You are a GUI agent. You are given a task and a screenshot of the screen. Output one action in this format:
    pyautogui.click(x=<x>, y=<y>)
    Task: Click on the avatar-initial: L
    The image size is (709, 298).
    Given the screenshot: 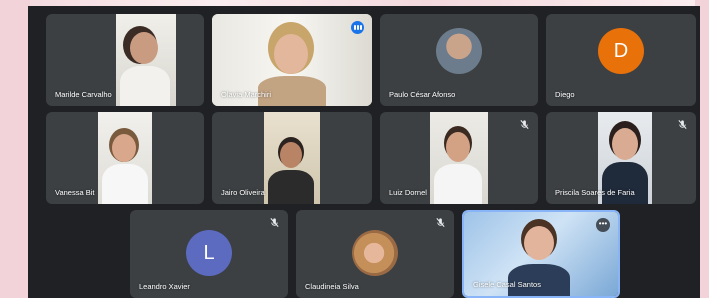 What is the action you would take?
    pyautogui.click(x=209, y=252)
    